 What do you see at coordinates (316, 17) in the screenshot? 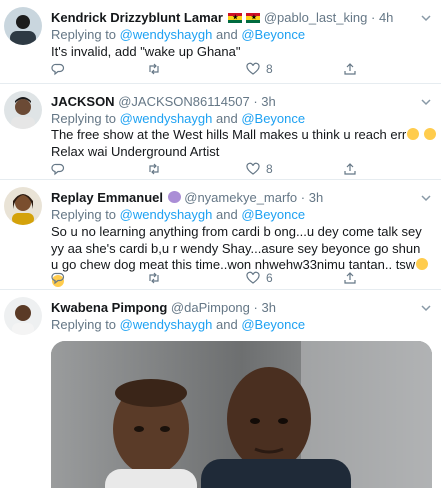
I see `handle: @pablo_last_king` at bounding box center [316, 17].